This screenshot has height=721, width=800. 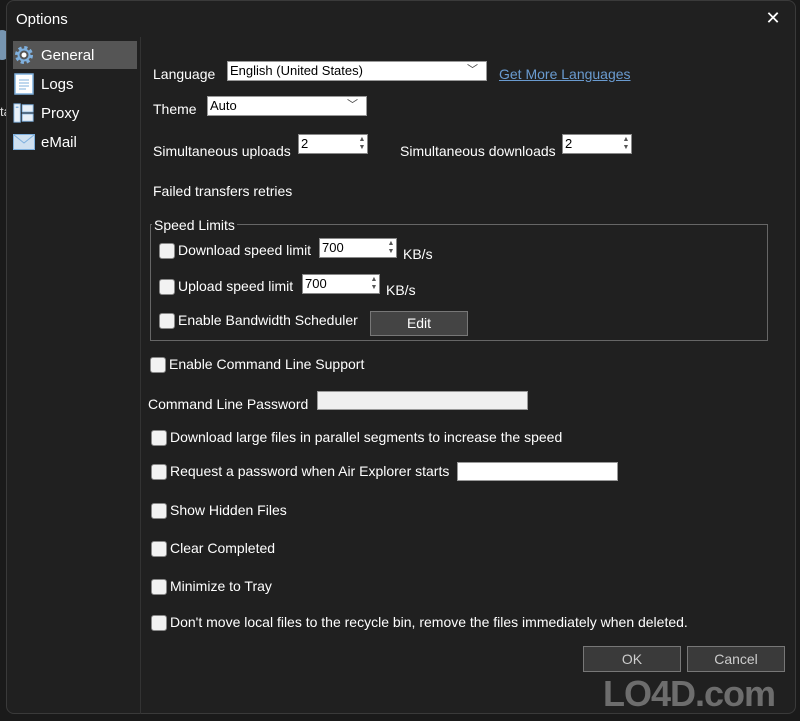 What do you see at coordinates (24, 55) in the screenshot?
I see `gear-icon` at bounding box center [24, 55].